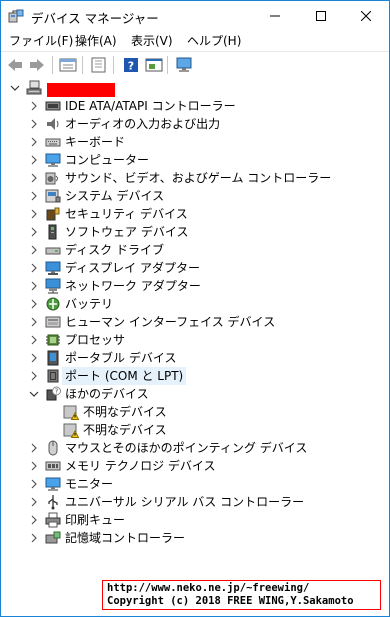 The height and width of the screenshot is (617, 390). What do you see at coordinates (366, 16) in the screenshot?
I see `close-button` at bounding box center [366, 16].